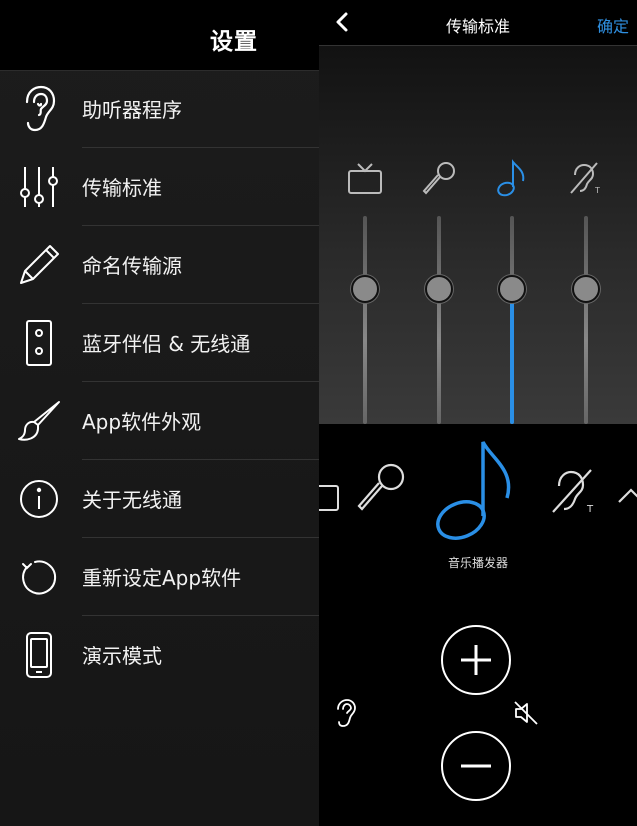  I want to click on menu-item-label: 重新设定App软件, so click(162, 578).